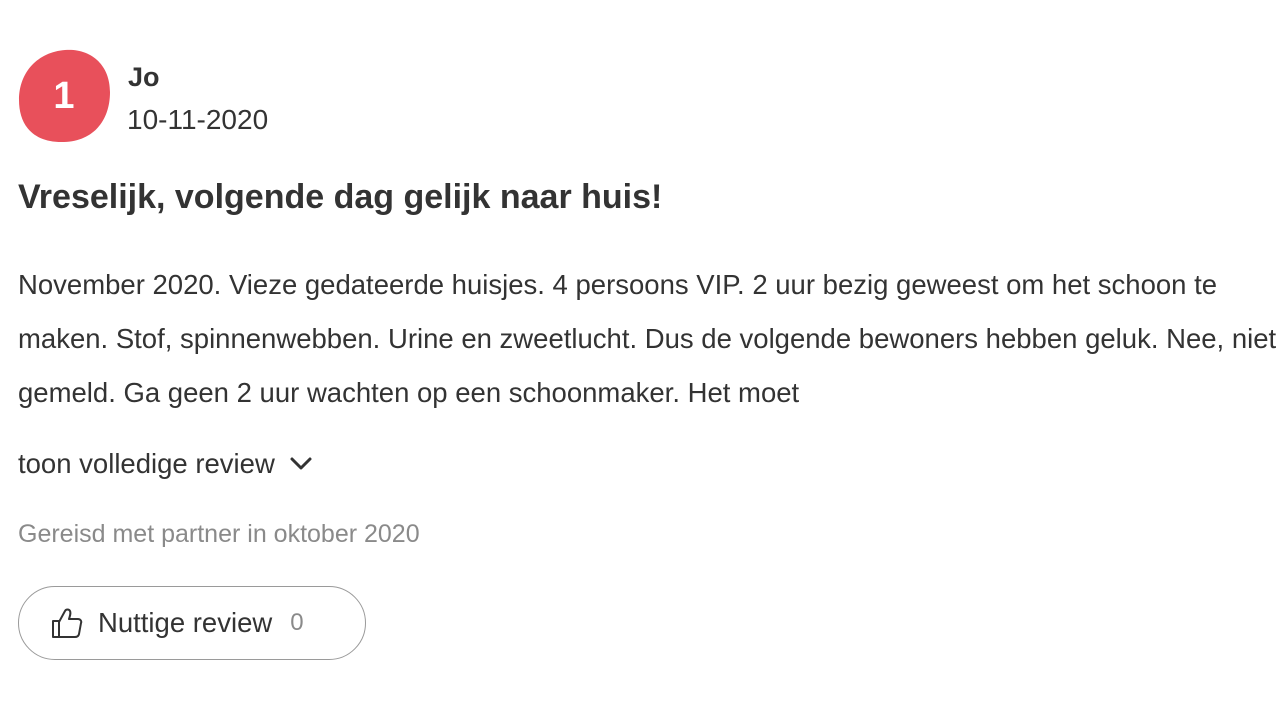 The height and width of the screenshot is (720, 1280). I want to click on helpful-review-count: 0, so click(297, 622).